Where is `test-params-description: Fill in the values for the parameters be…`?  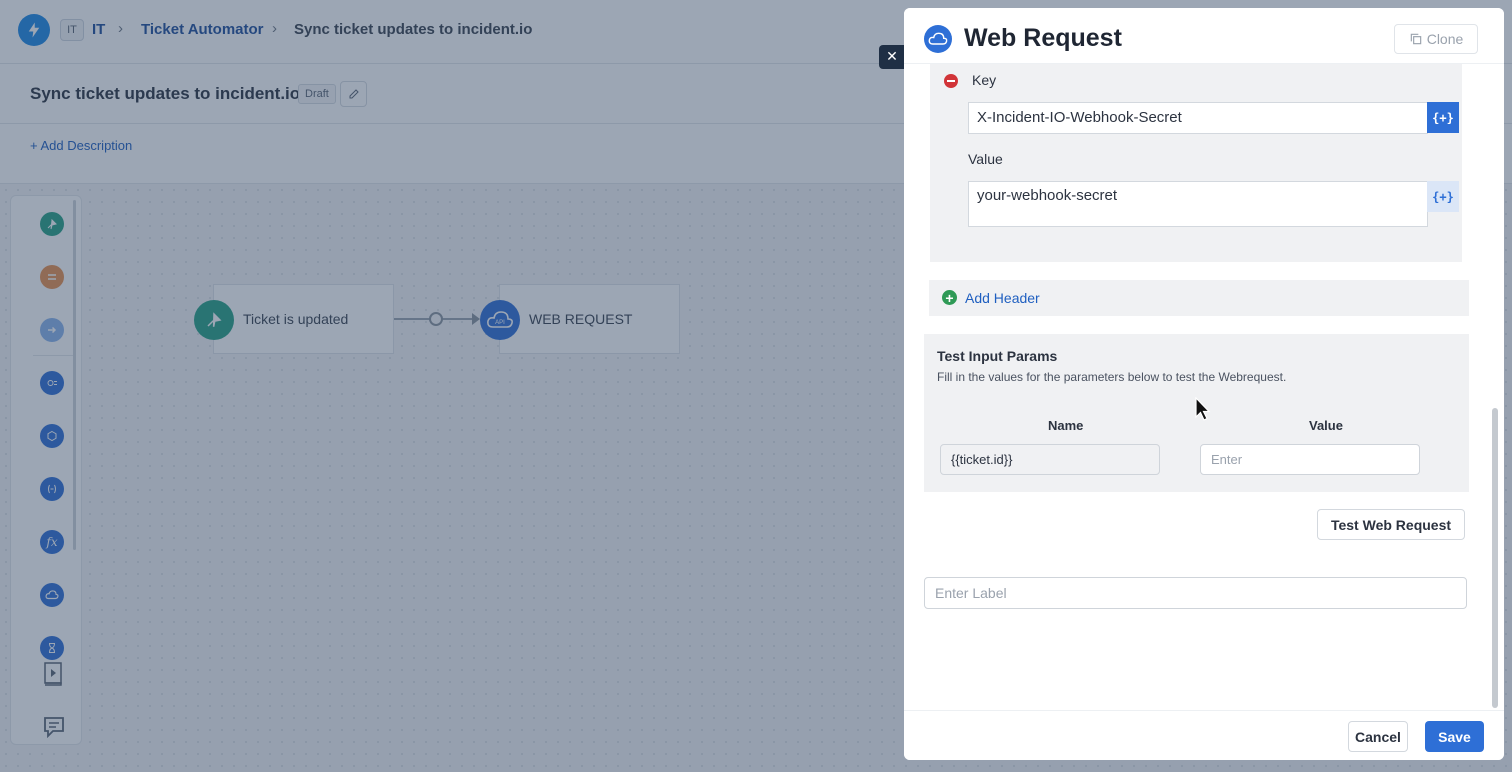 test-params-description: Fill in the values for the parameters be… is located at coordinates (1112, 377).